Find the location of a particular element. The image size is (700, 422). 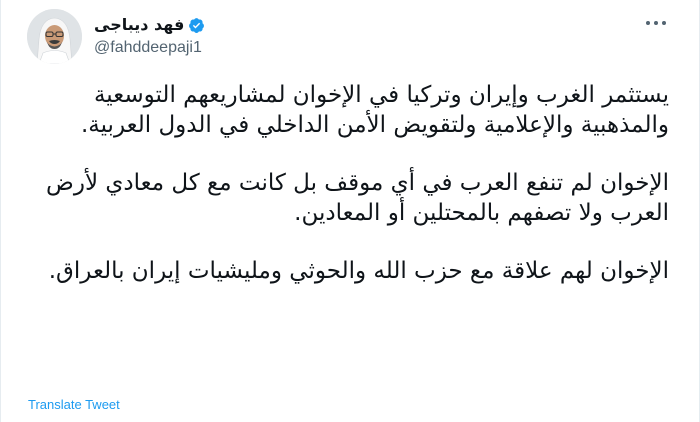

more-options-button is located at coordinates (656, 23).